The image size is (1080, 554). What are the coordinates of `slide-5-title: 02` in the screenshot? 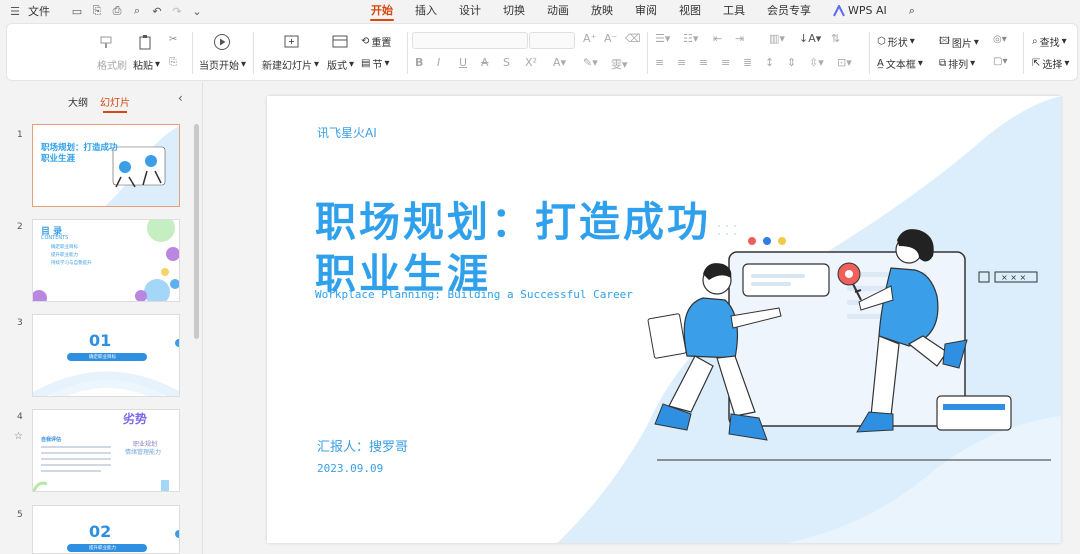 It's located at (100, 531).